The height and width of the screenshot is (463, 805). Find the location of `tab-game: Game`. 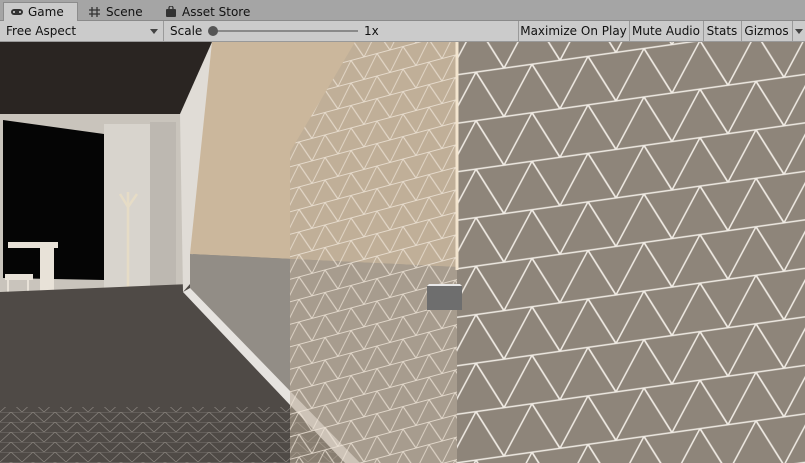

tab-game: Game is located at coordinates (40, 11).